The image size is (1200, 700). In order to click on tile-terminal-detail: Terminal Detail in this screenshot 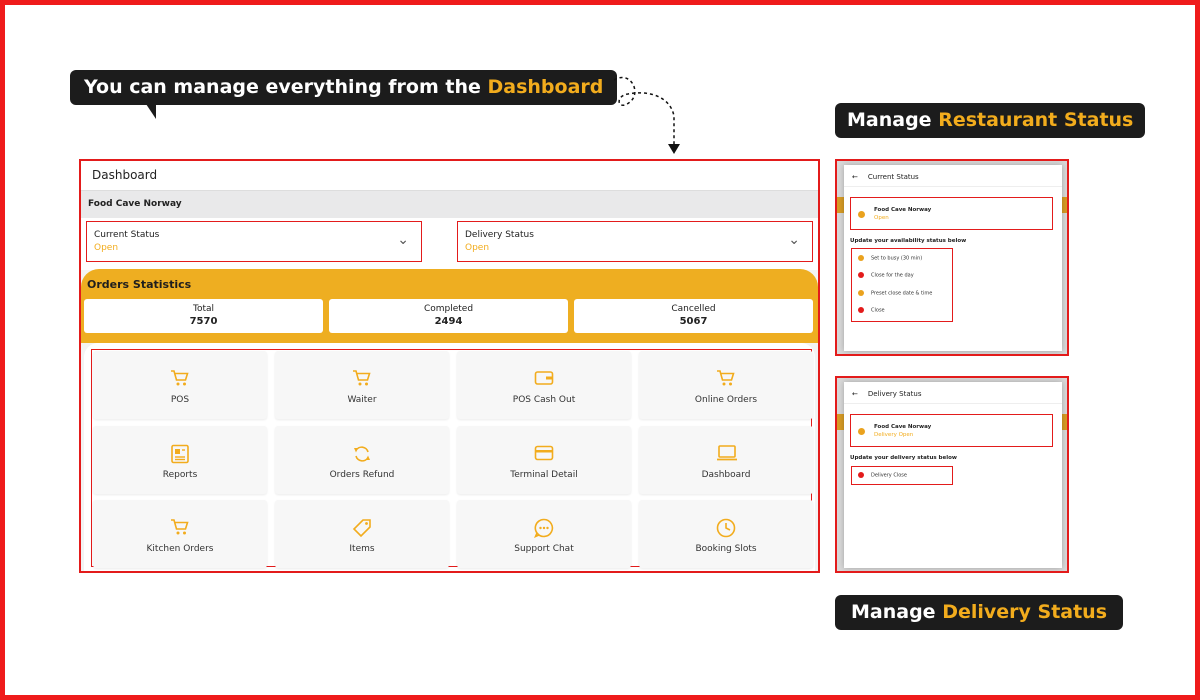, I will do `click(544, 460)`.